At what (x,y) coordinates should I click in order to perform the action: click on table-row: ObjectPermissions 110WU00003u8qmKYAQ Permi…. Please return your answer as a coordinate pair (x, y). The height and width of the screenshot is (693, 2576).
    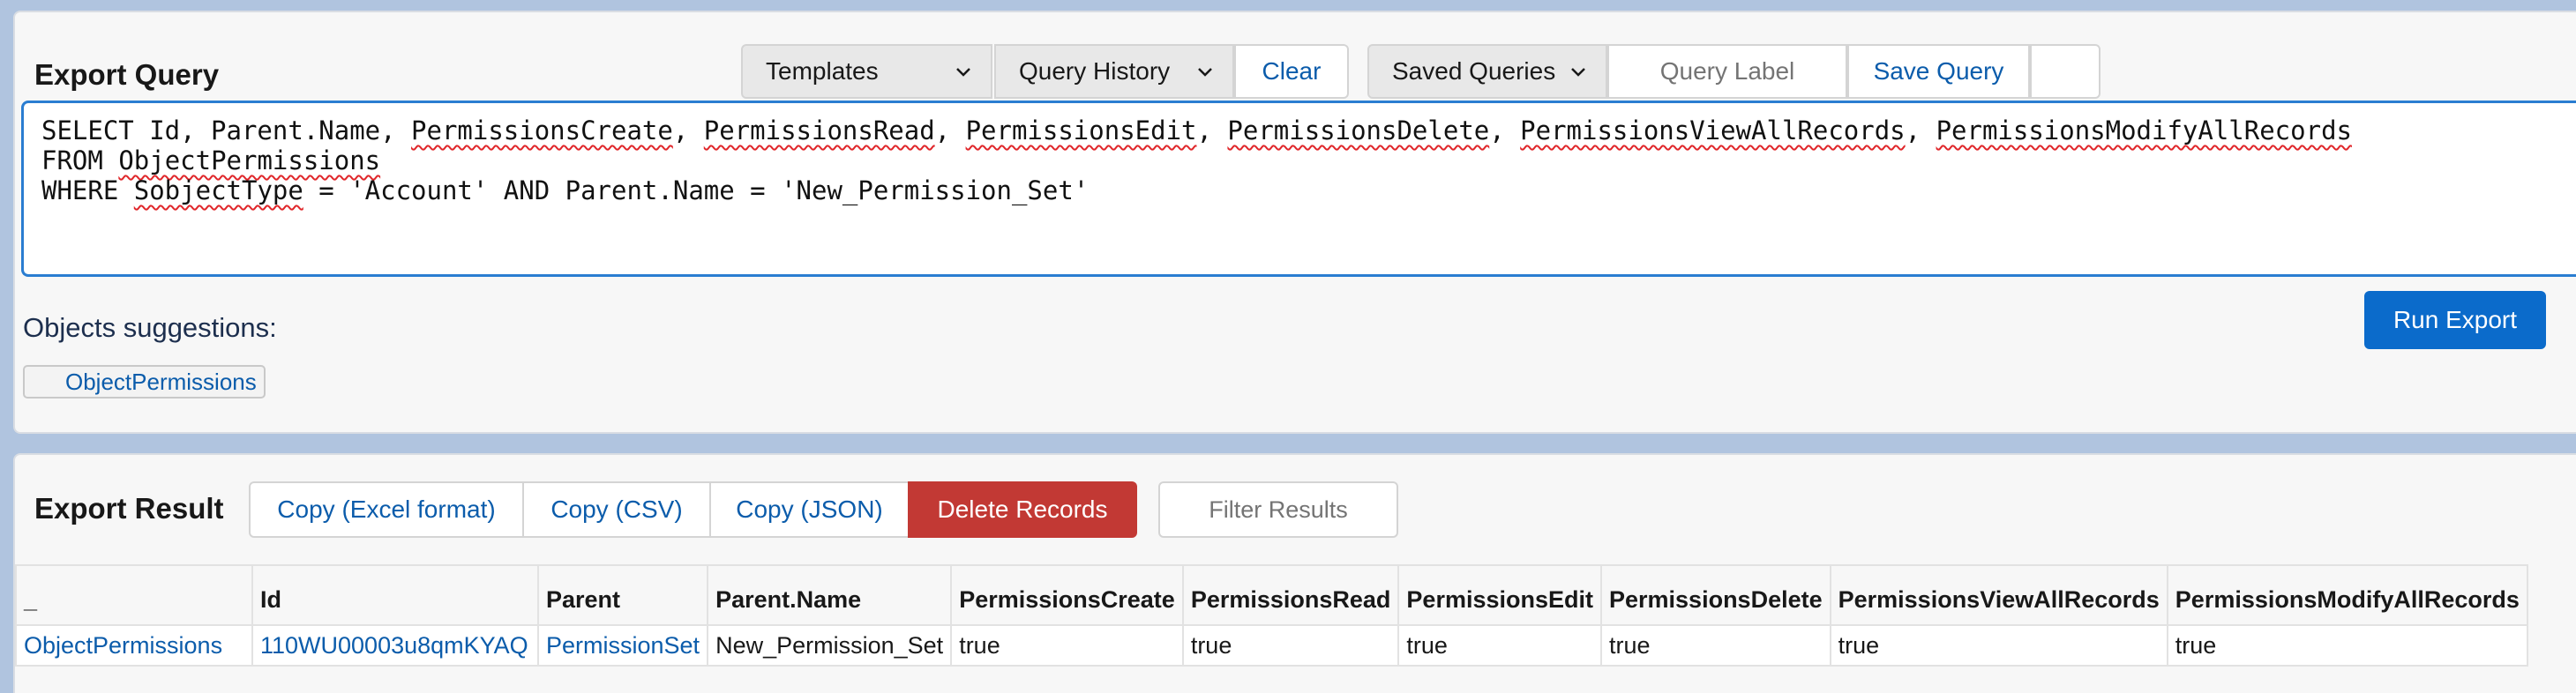
    Looking at the image, I should click on (1271, 645).